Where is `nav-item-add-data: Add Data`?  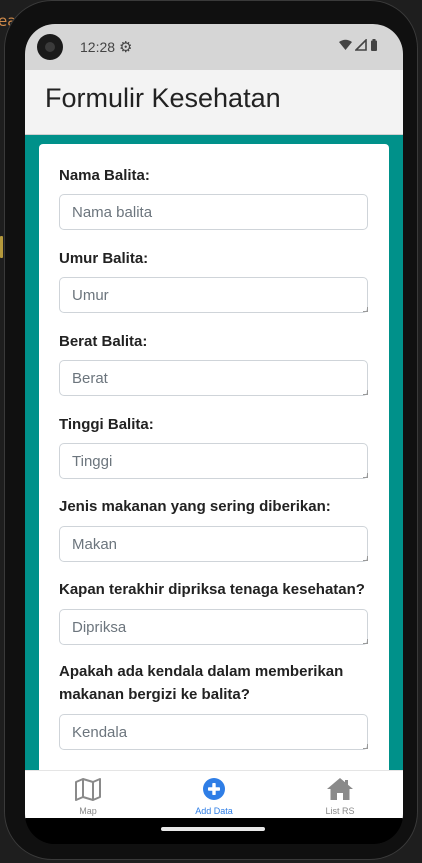 nav-item-add-data: Add Data is located at coordinates (214, 795).